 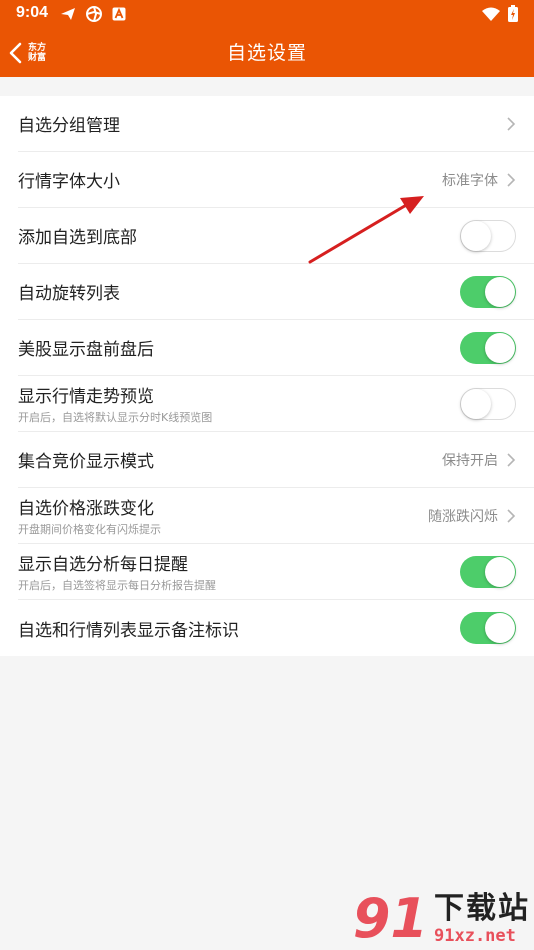 What do you see at coordinates (482, 908) in the screenshot?
I see `watermark-text: 下载站` at bounding box center [482, 908].